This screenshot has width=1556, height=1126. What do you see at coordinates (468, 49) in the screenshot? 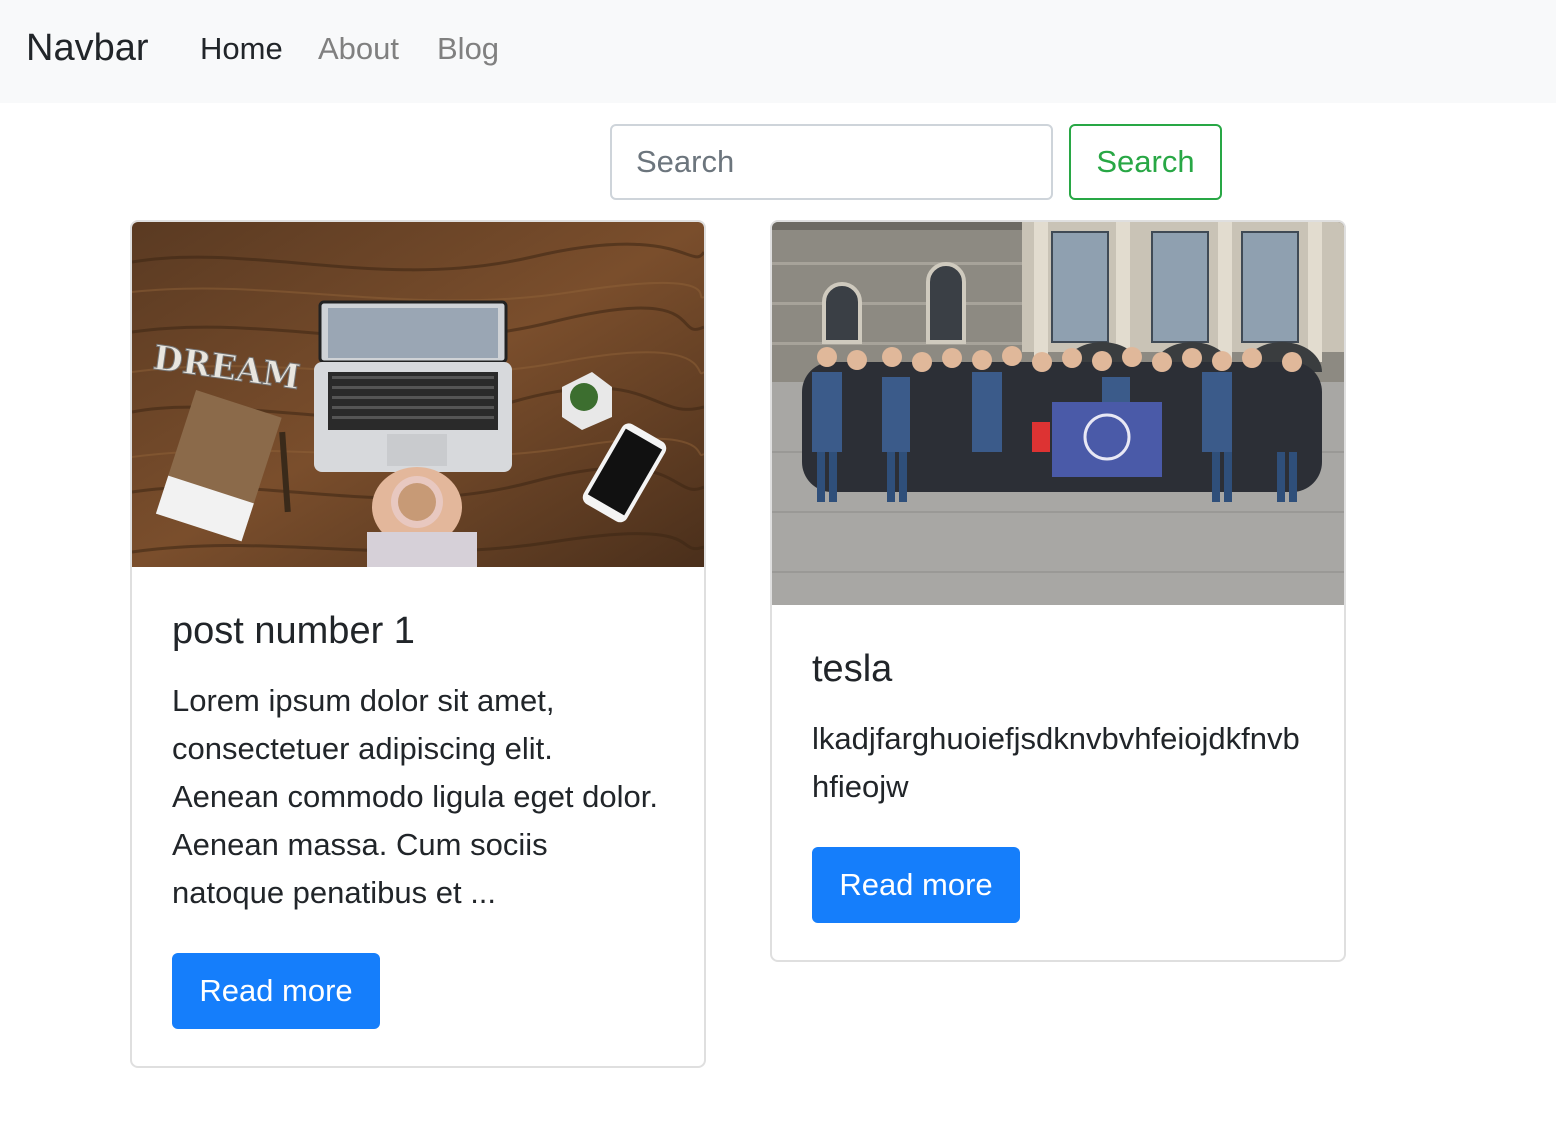
I see `nav-link-blog: Blog` at bounding box center [468, 49].